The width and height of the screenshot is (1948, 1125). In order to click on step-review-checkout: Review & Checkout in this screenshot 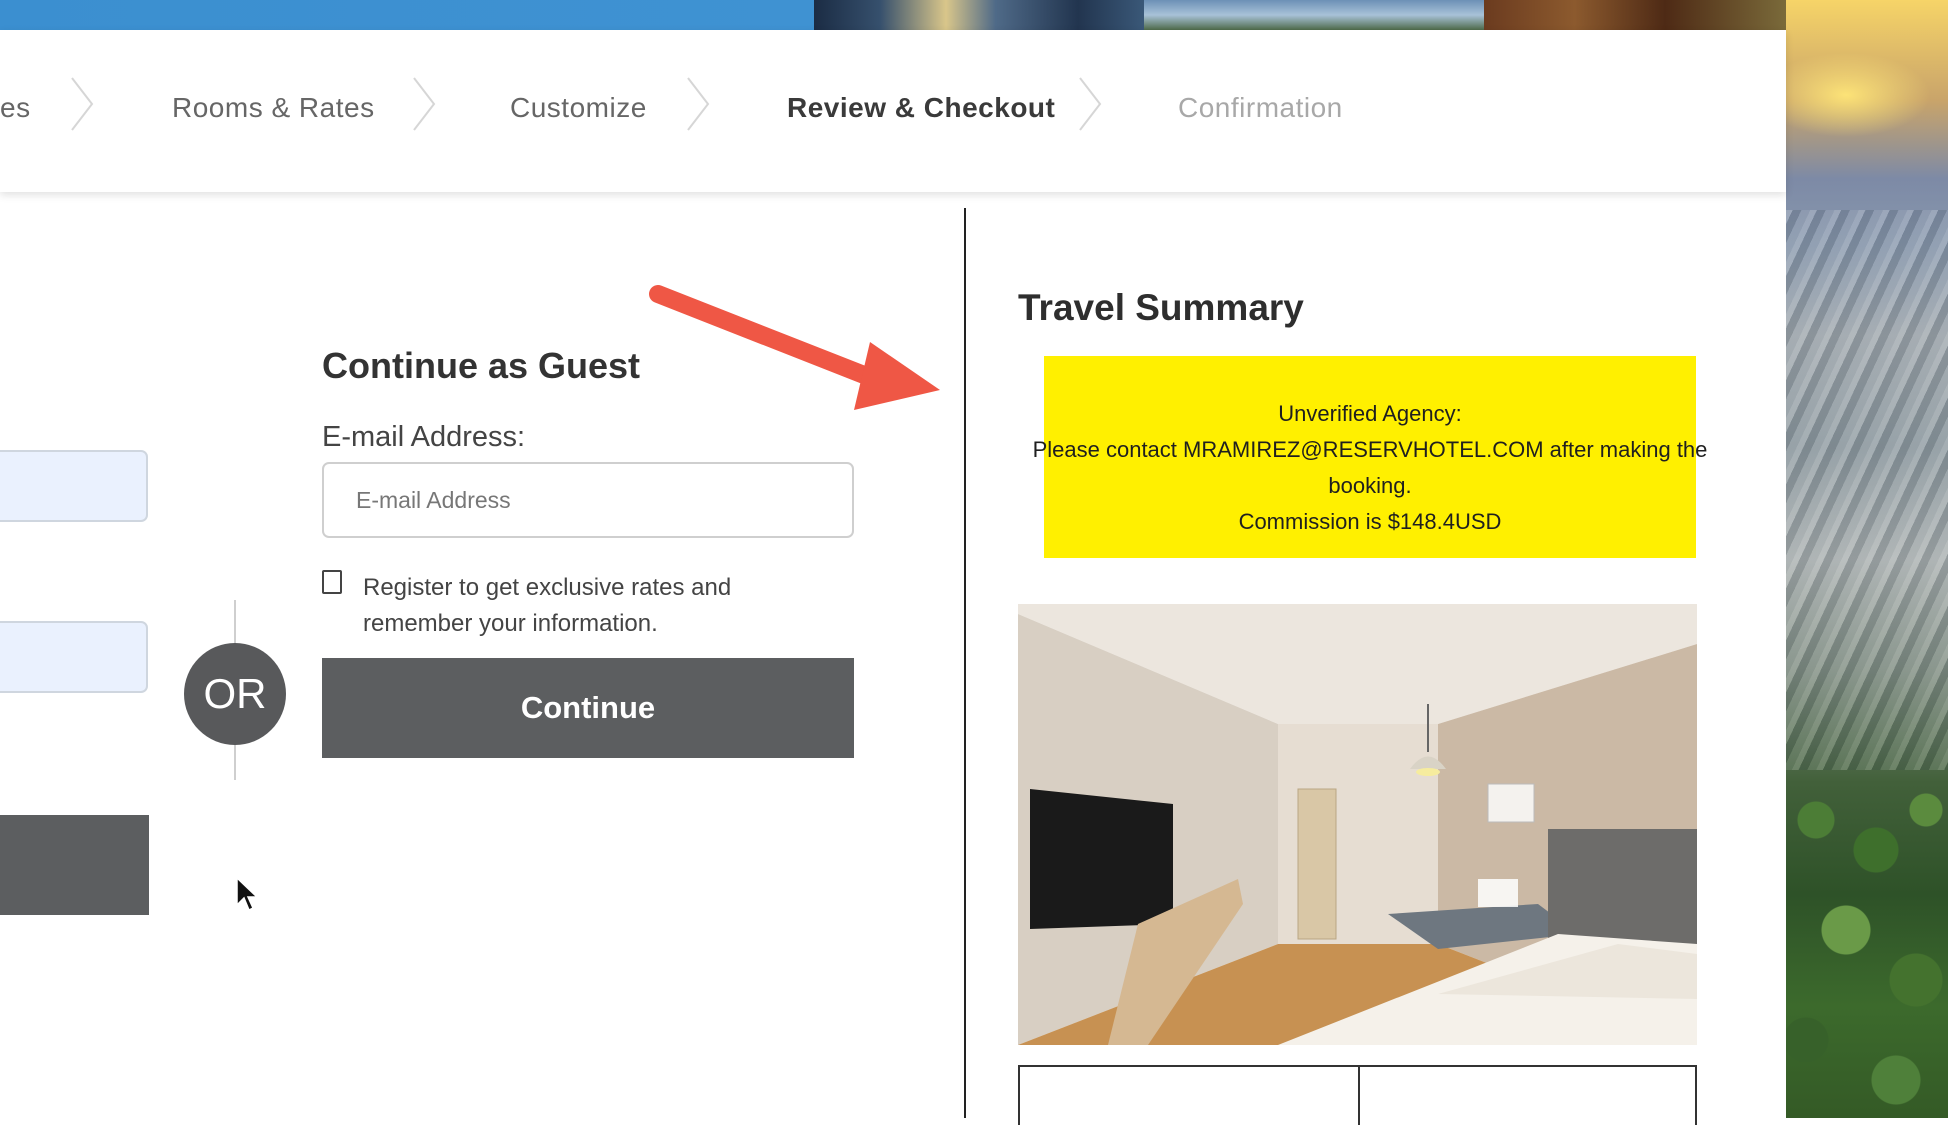, I will do `click(921, 107)`.